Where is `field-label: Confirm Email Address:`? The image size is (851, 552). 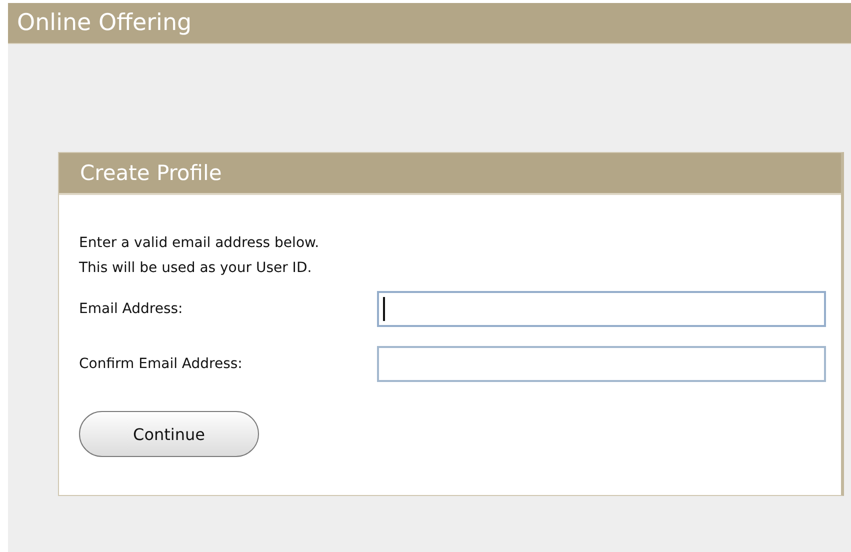
field-label: Confirm Email Address: is located at coordinates (161, 364).